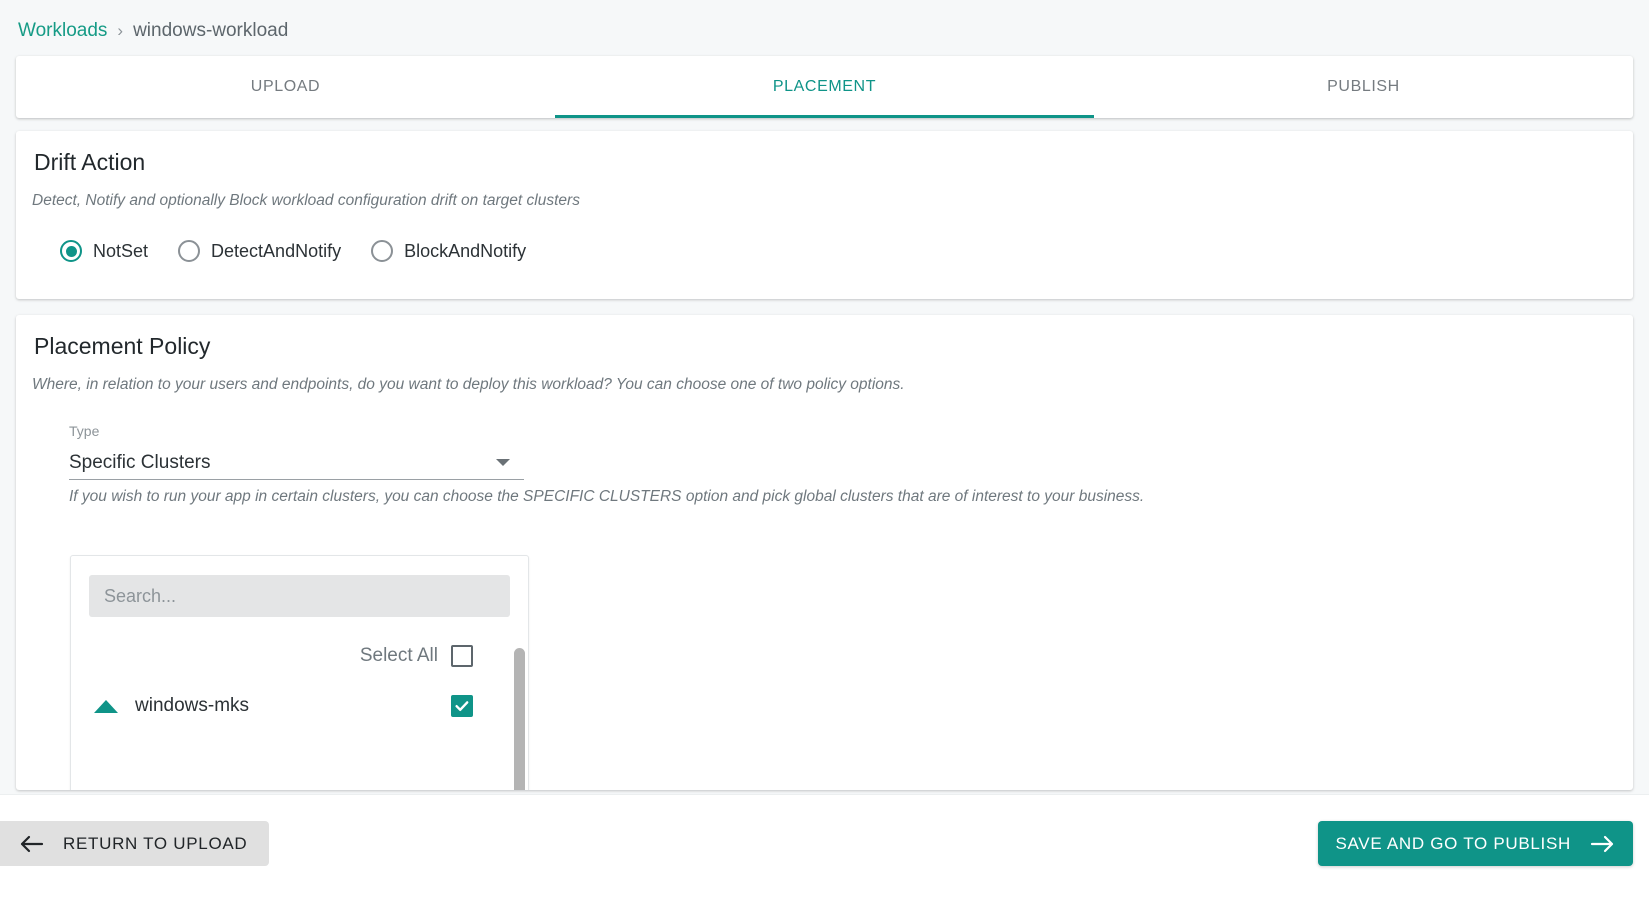 This screenshot has width=1649, height=908. I want to click on tab-upload: UPLOAD, so click(285, 87).